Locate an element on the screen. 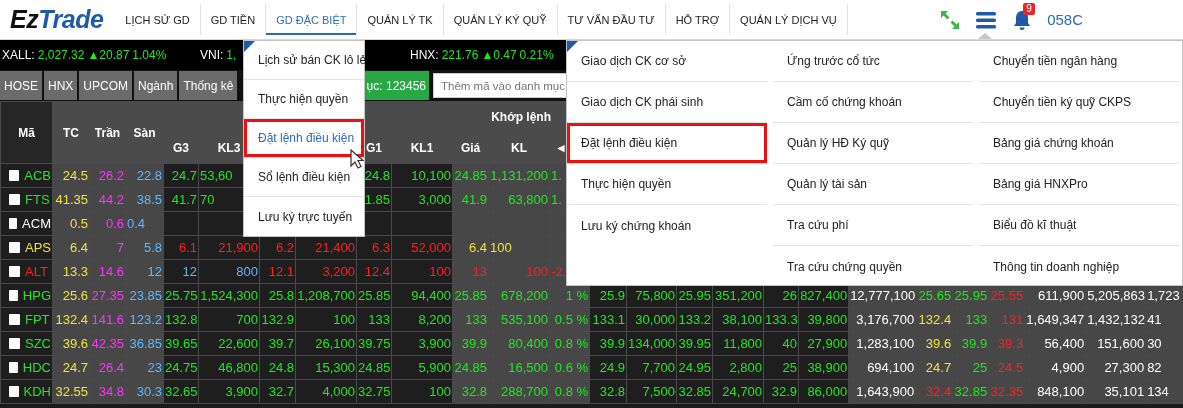 The width and height of the screenshot is (1183, 408). cell-value: 131 is located at coordinates (1012, 319).